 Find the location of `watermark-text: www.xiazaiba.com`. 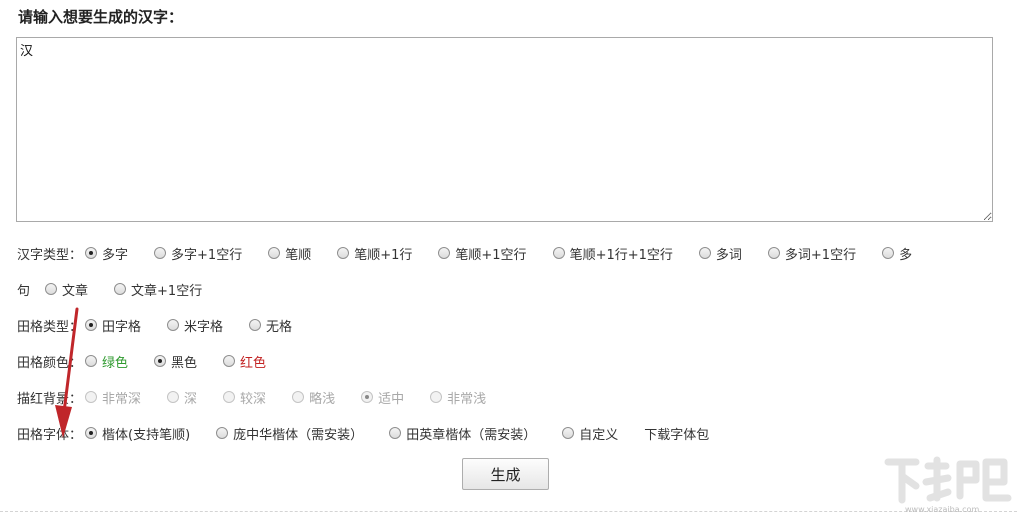

watermark-text: www.xiazaiba.com is located at coordinates (942, 509).